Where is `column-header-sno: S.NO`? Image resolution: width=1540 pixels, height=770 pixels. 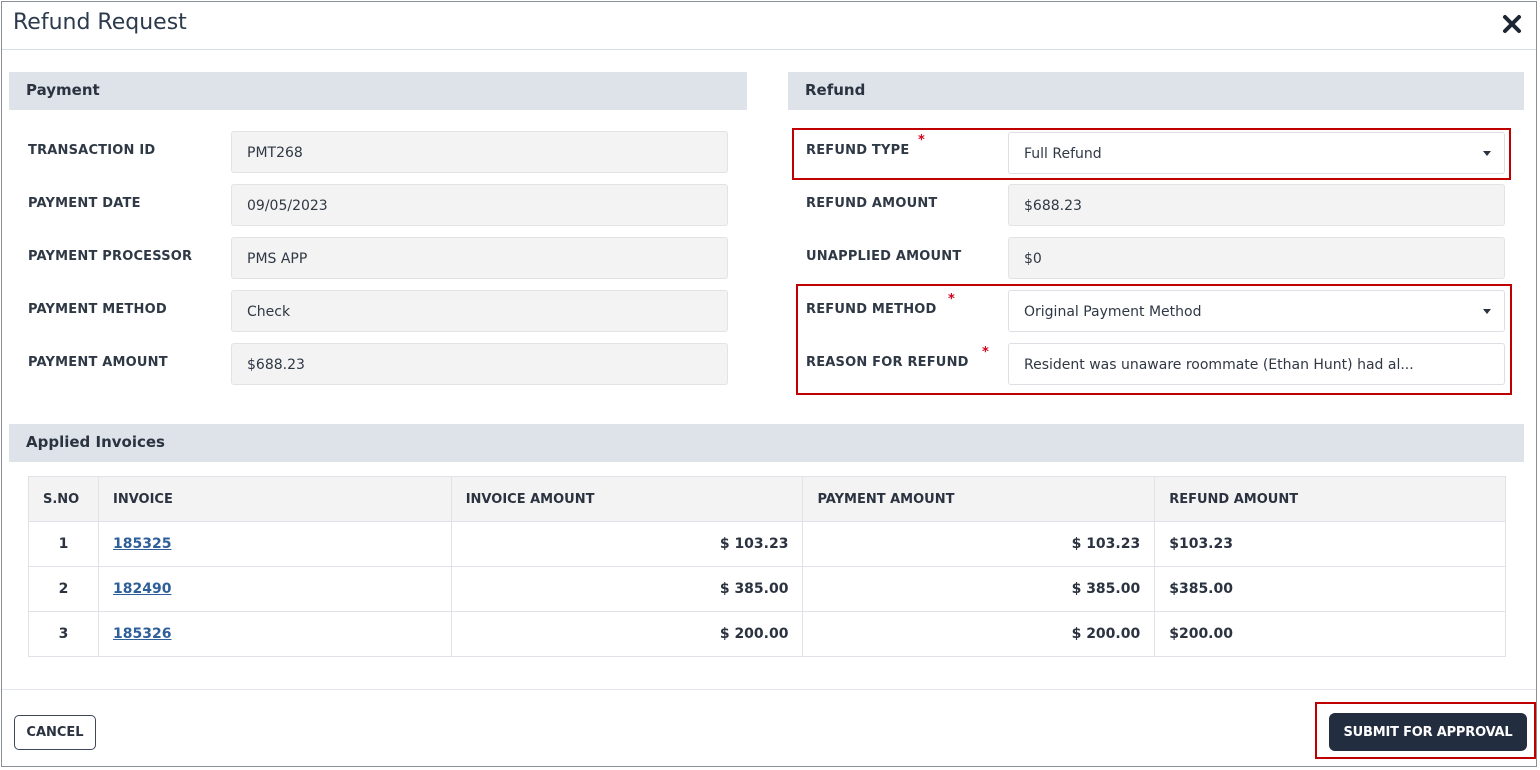 column-header-sno: S.NO is located at coordinates (63, 499).